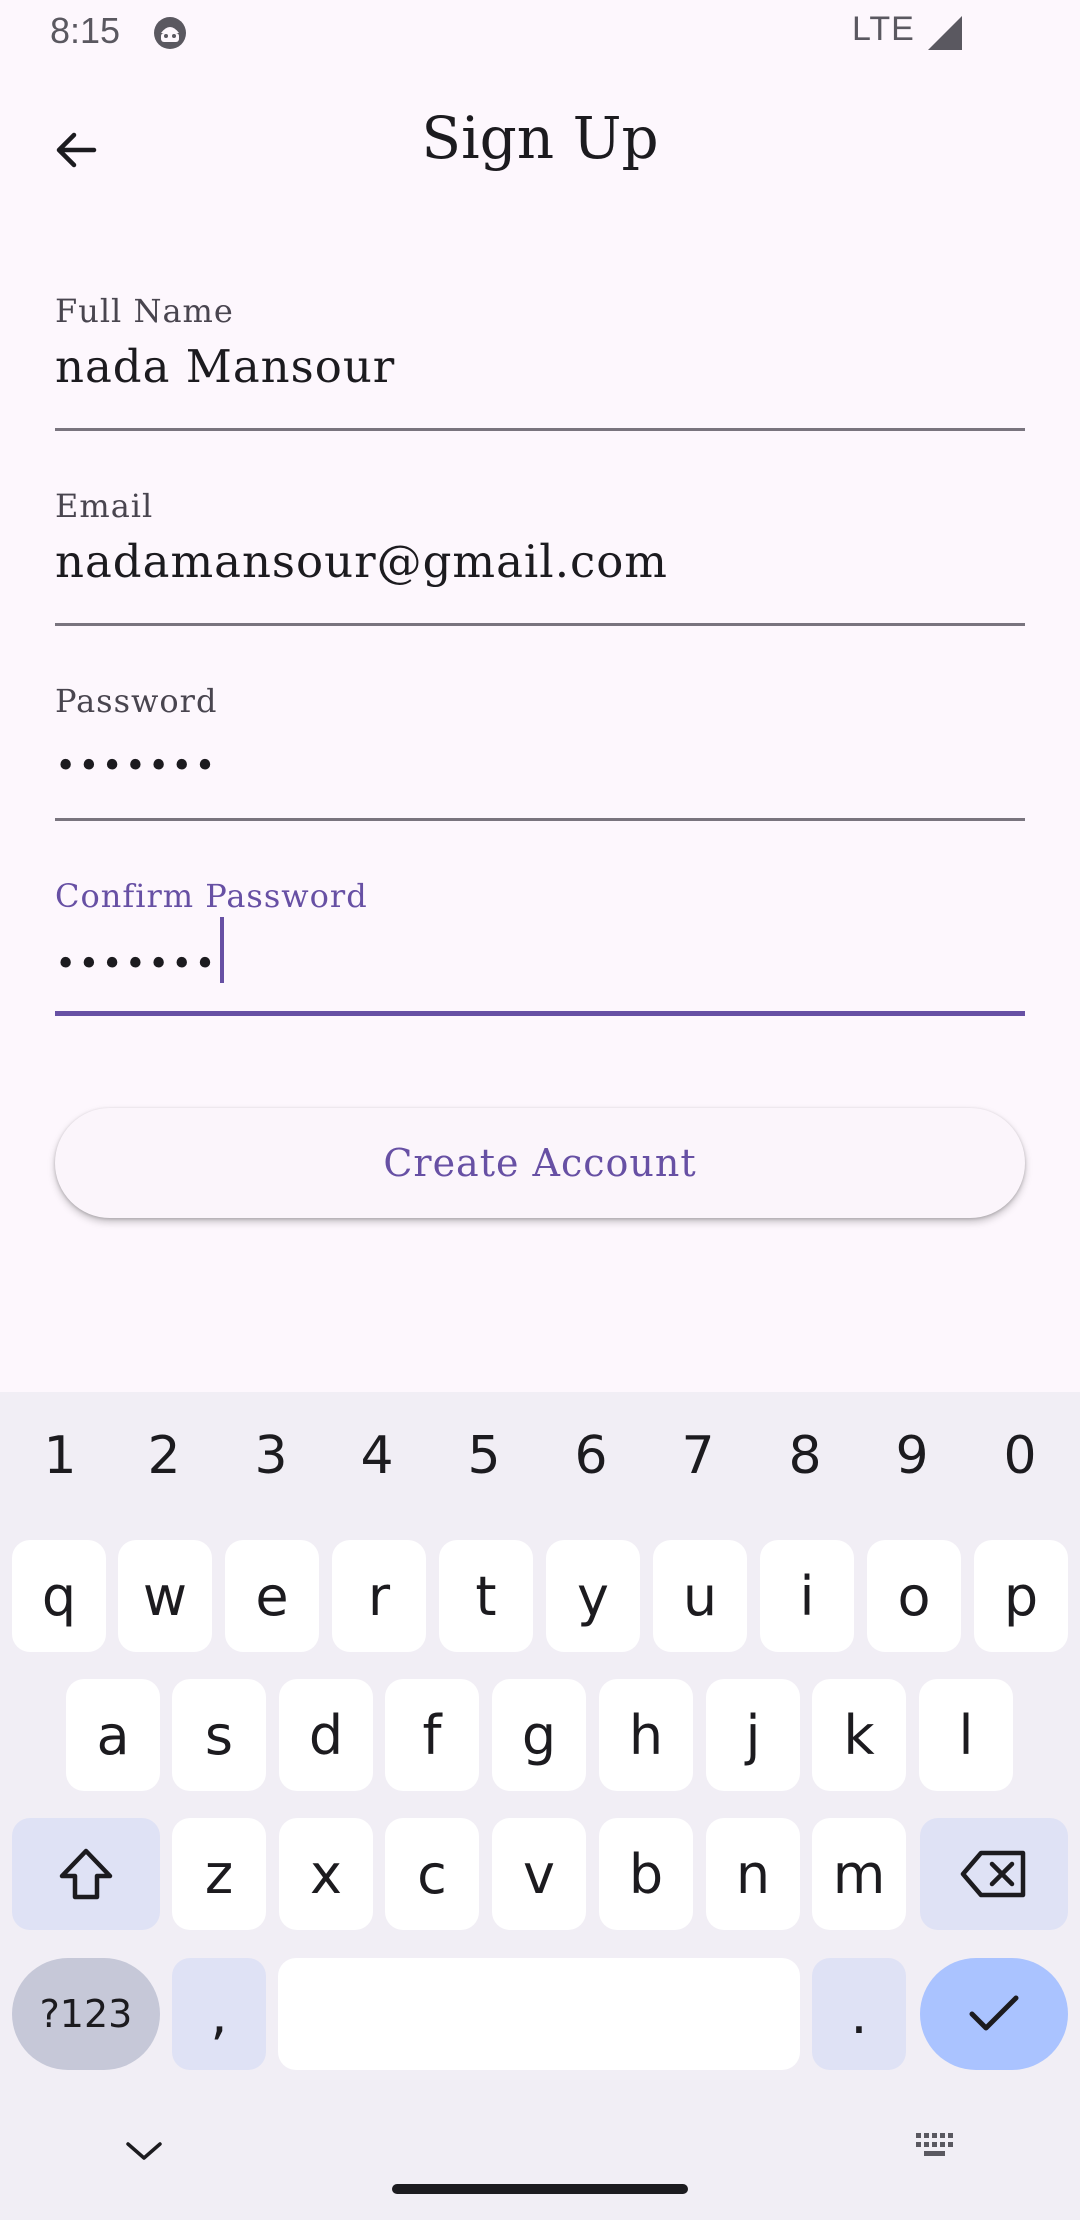 This screenshot has width=1080, height=2220. Describe the element at coordinates (540, 33) in the screenshot. I see `status-bar: 8:15 LTE` at that location.